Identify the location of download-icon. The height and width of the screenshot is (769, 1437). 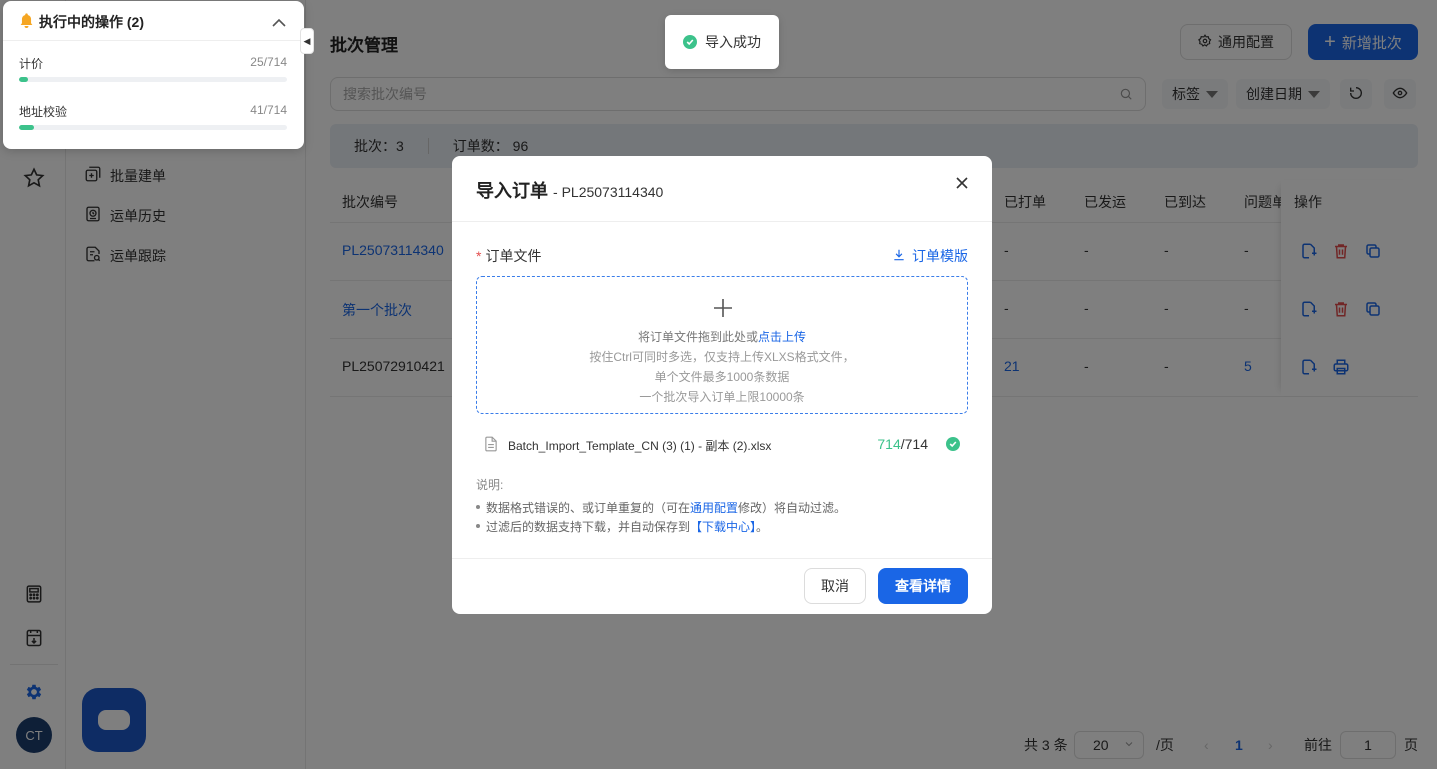
(899, 256).